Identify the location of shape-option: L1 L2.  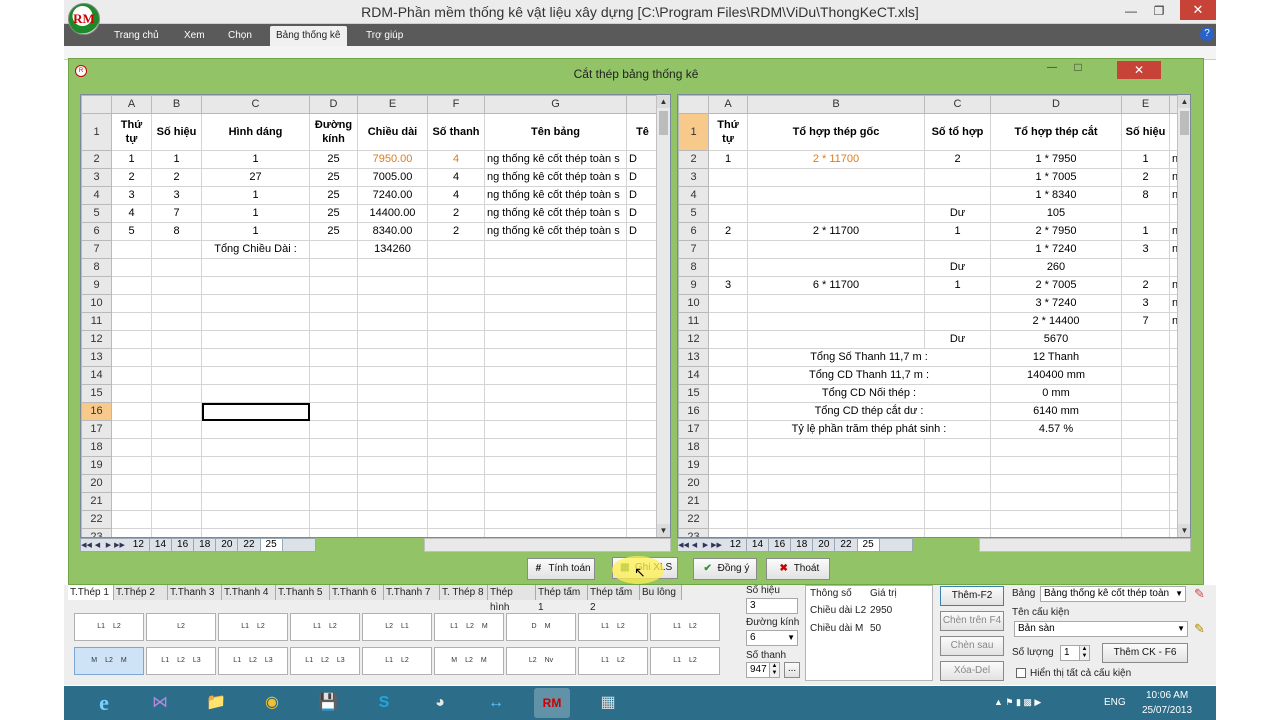
(325, 627).